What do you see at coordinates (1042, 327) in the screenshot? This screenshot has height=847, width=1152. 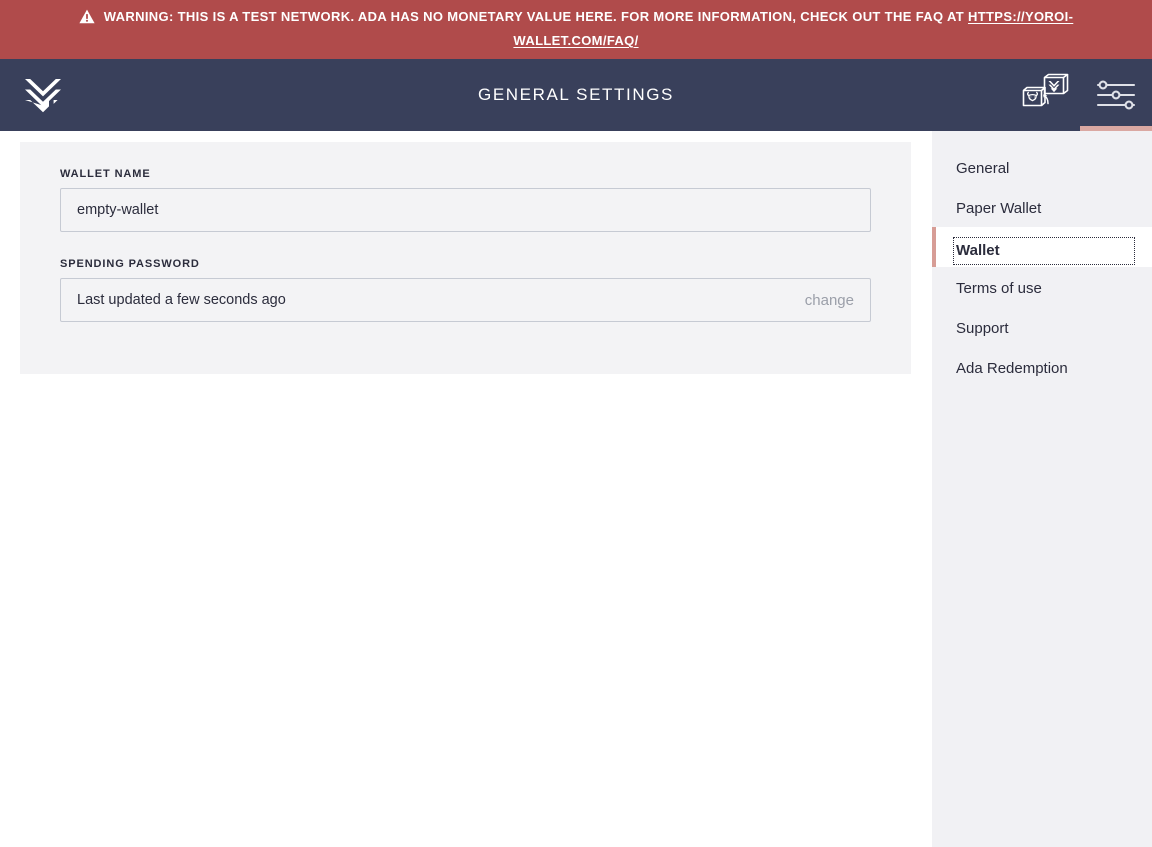 I see `settings-menu-item-support: Support` at bounding box center [1042, 327].